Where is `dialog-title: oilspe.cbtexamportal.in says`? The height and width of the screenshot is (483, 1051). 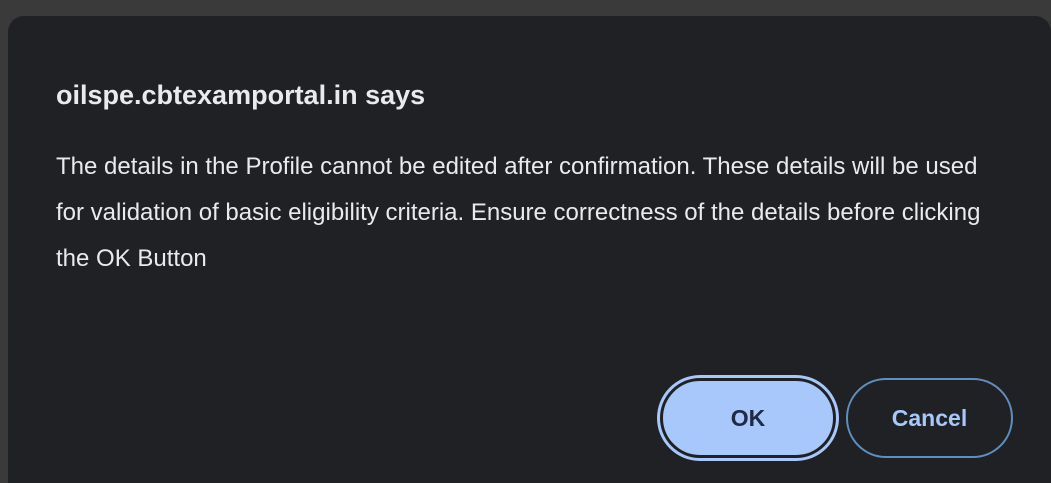 dialog-title: oilspe.cbtexamportal.in says is located at coordinates (241, 95).